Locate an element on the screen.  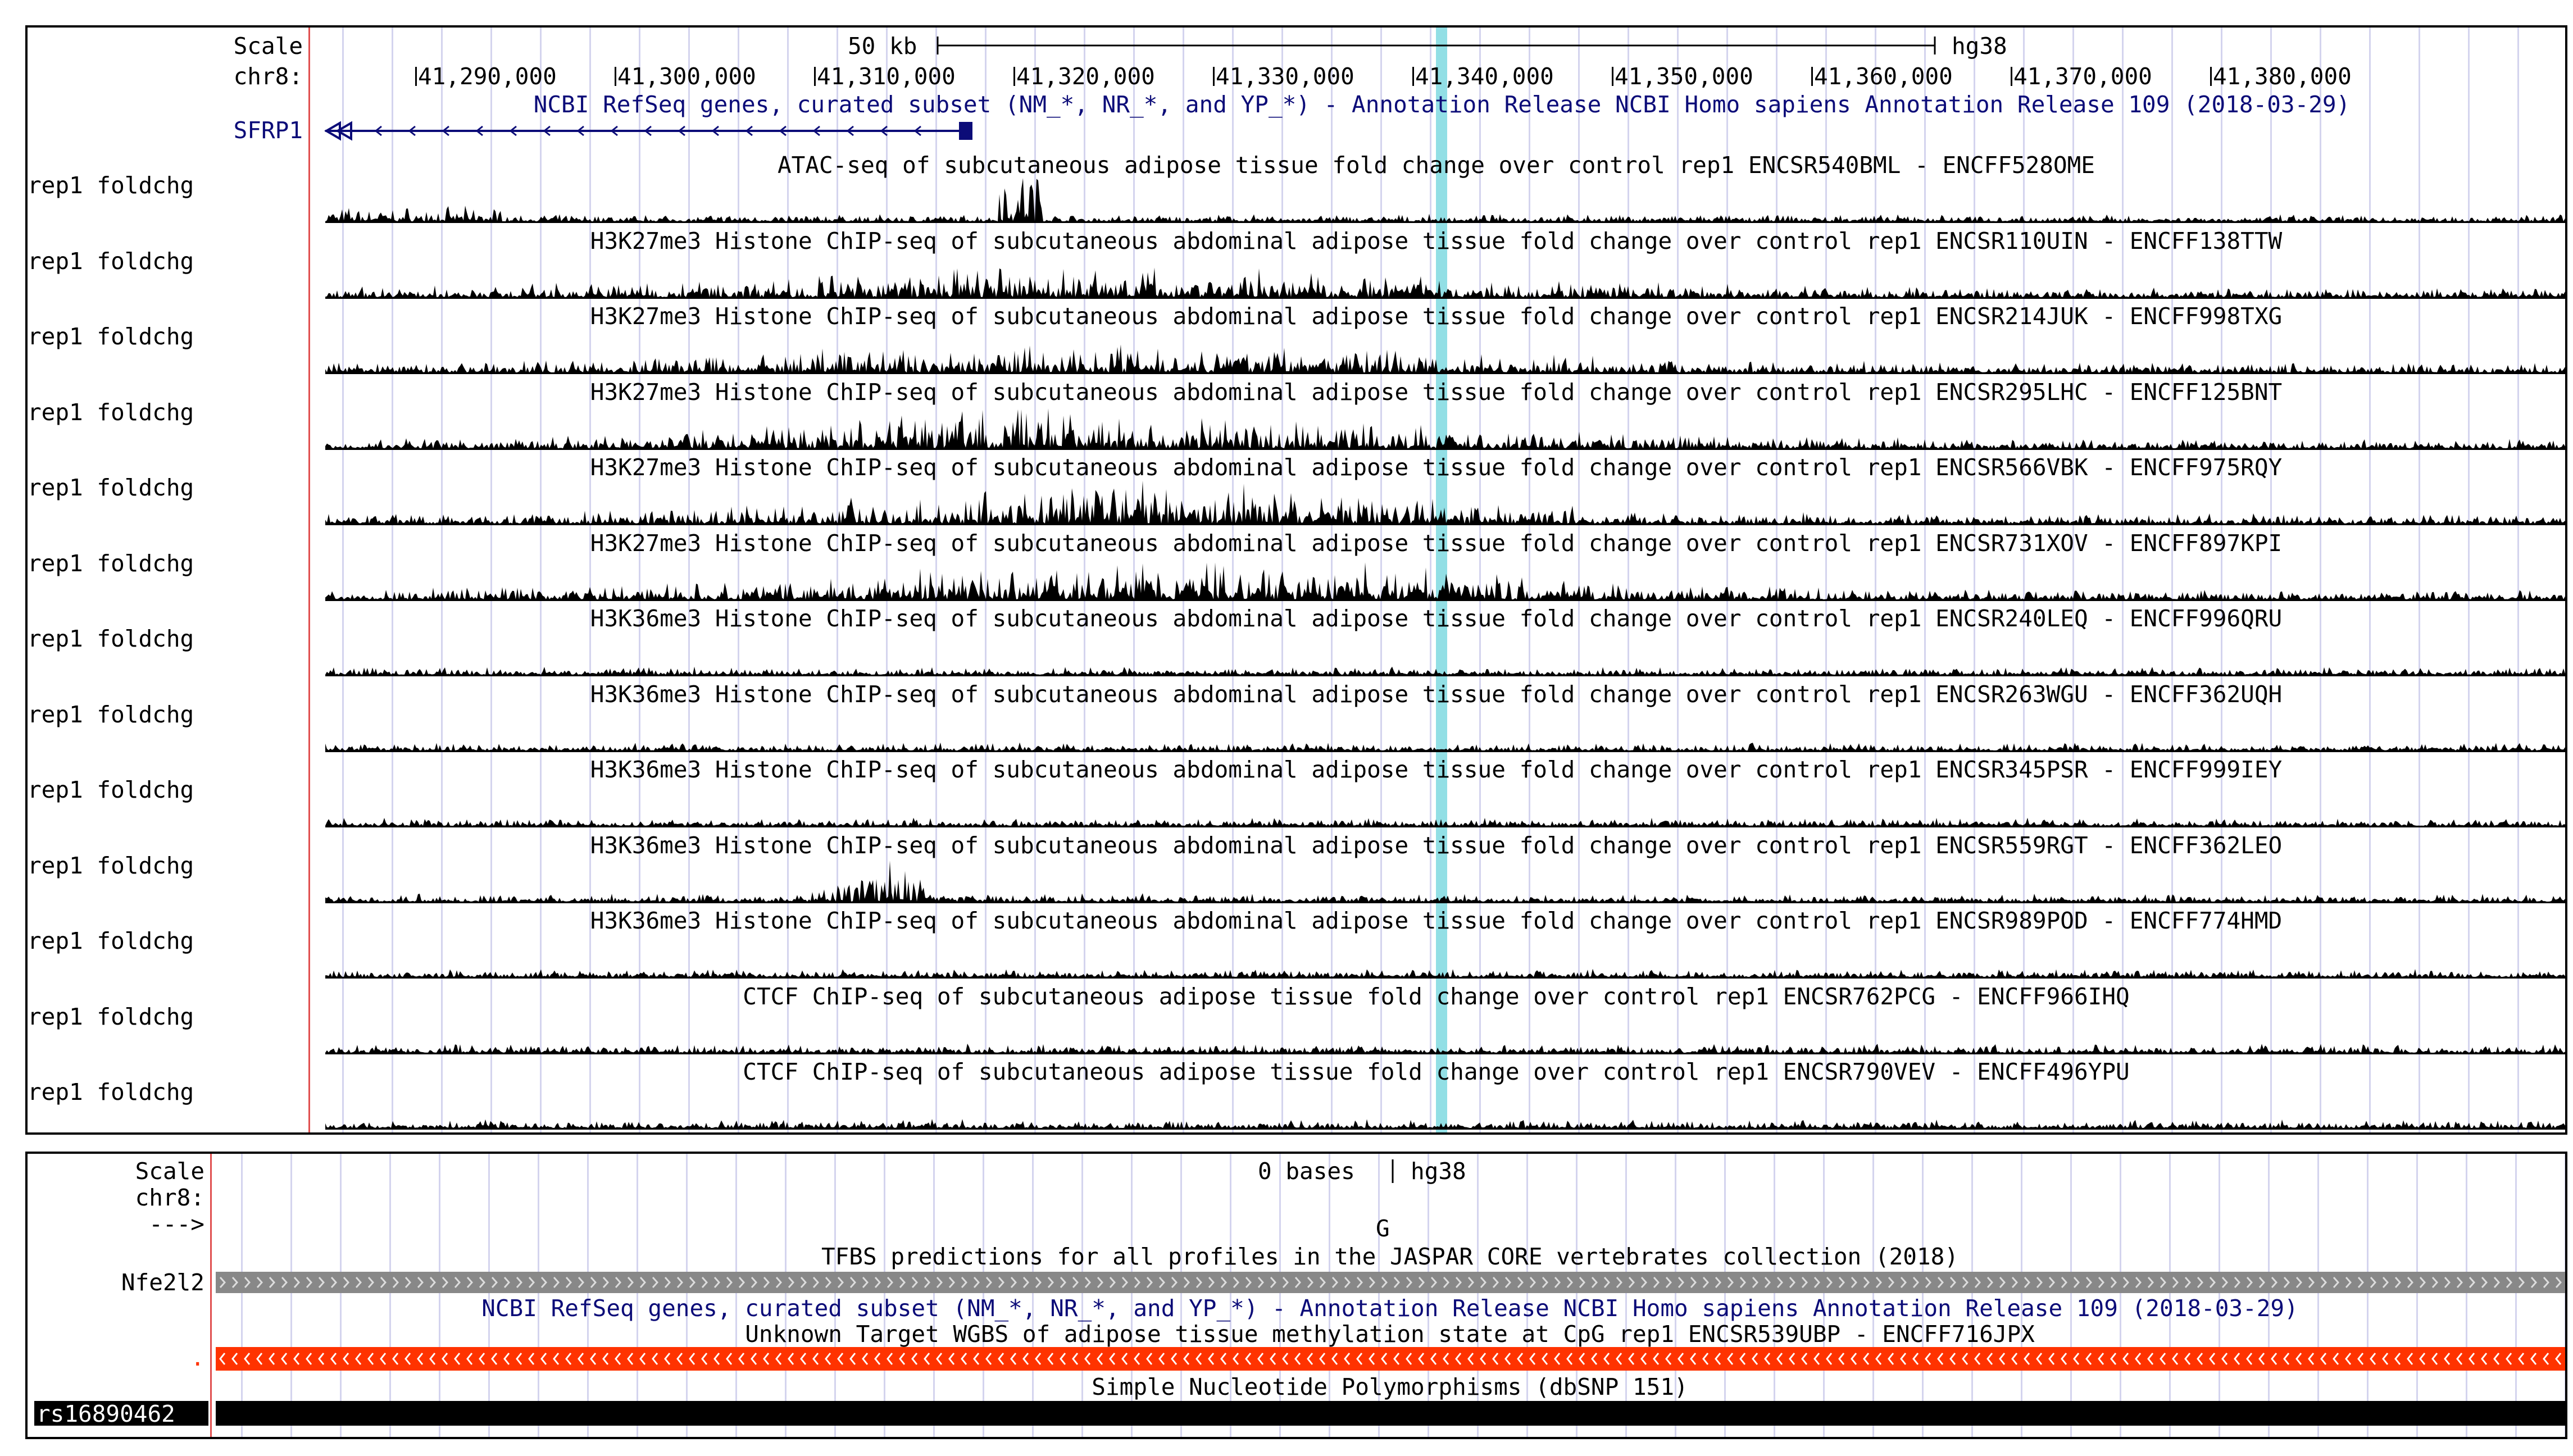
tfbs-label: Nfe2l2 is located at coordinates (144, 1282).